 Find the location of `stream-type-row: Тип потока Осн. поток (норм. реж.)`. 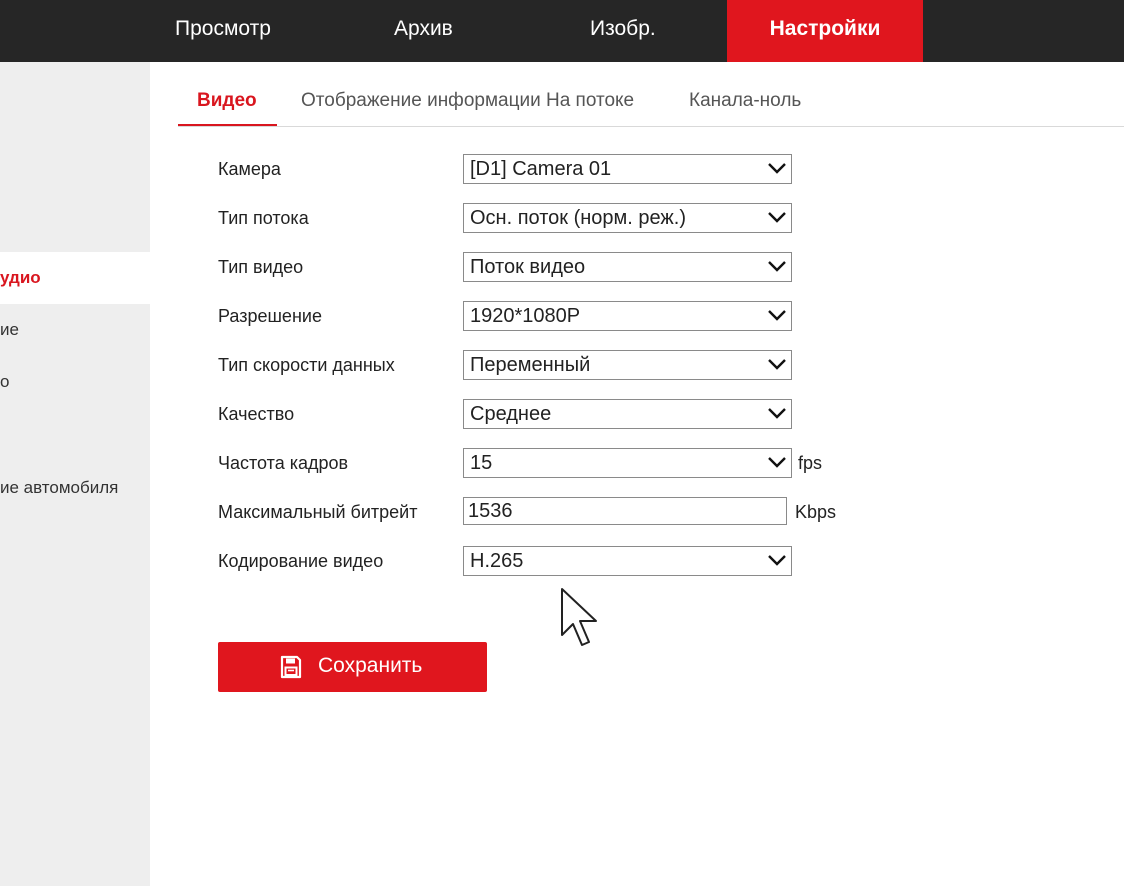

stream-type-row: Тип потока Осн. поток (норм. реж.) is located at coordinates (568, 218).